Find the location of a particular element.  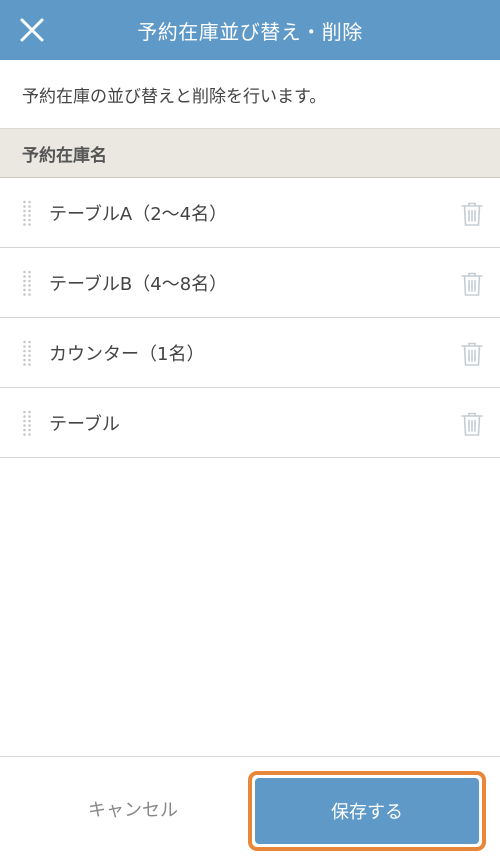

list-item: テーブル is located at coordinates (250, 423).